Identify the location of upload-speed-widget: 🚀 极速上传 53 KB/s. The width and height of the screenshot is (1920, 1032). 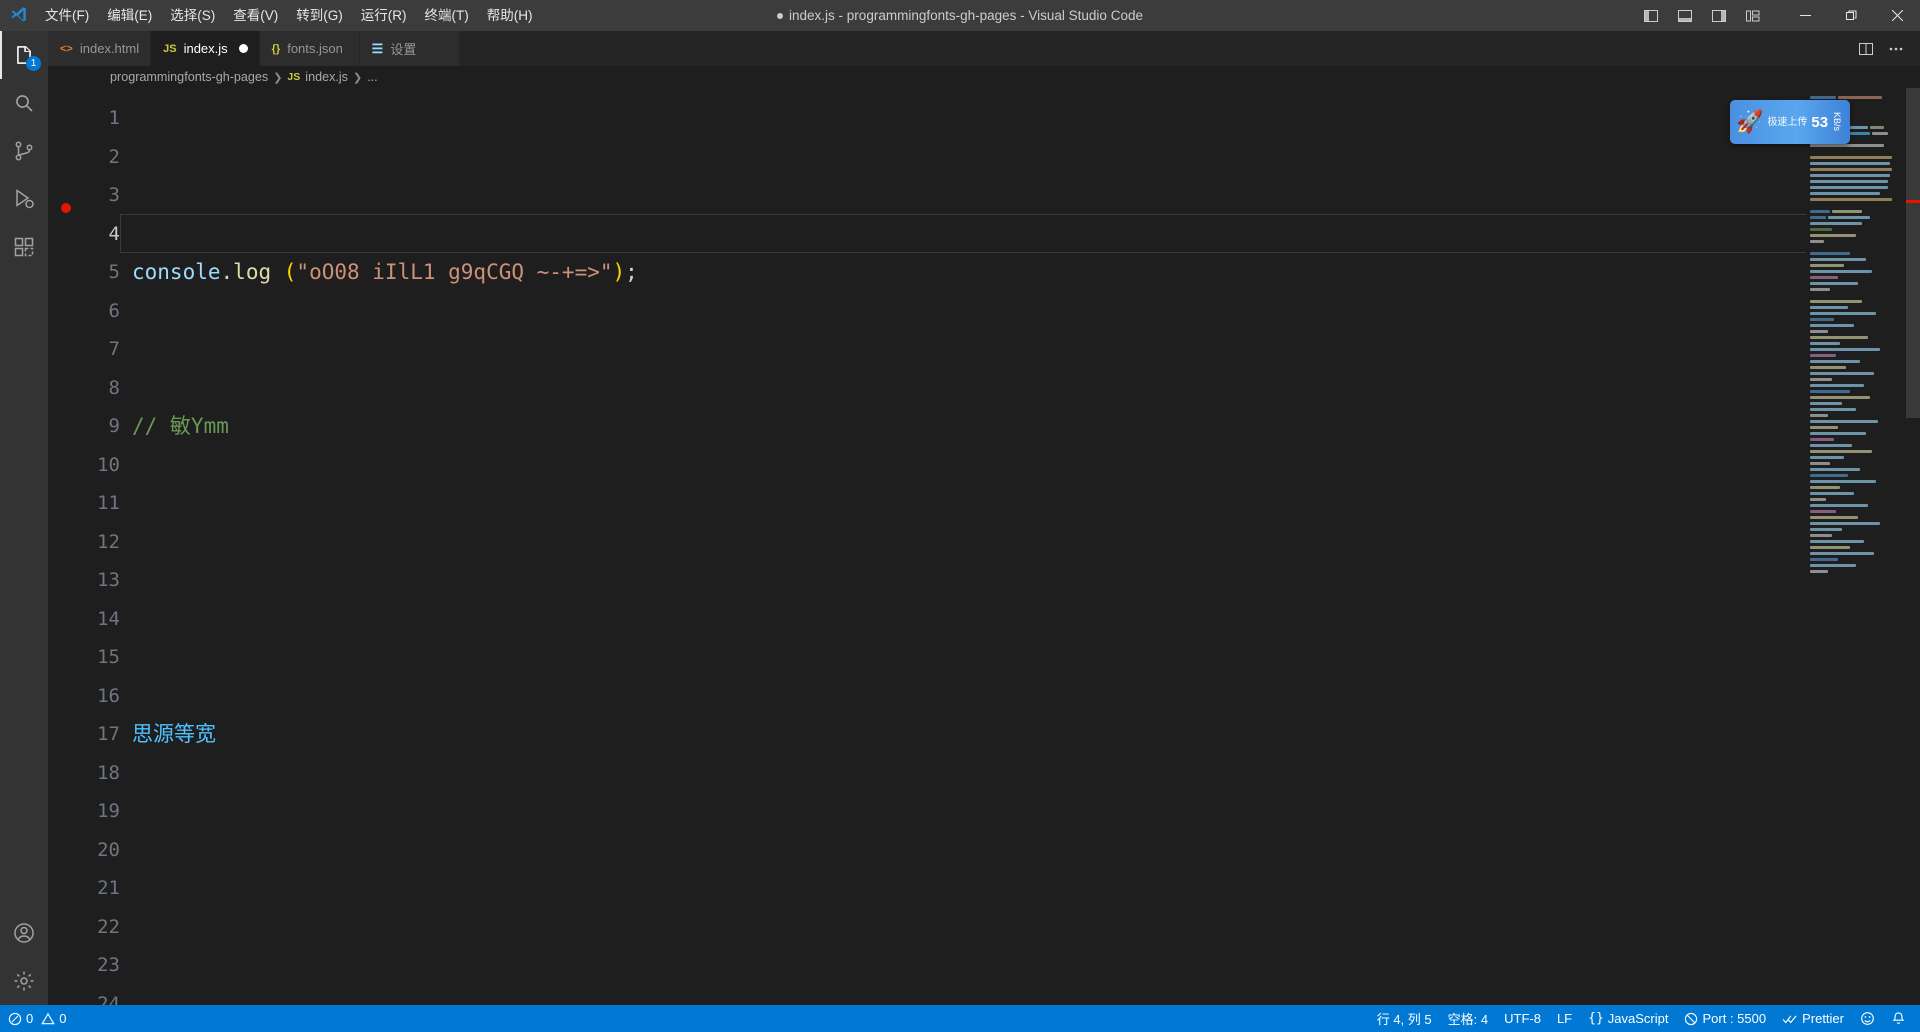
(1790, 122).